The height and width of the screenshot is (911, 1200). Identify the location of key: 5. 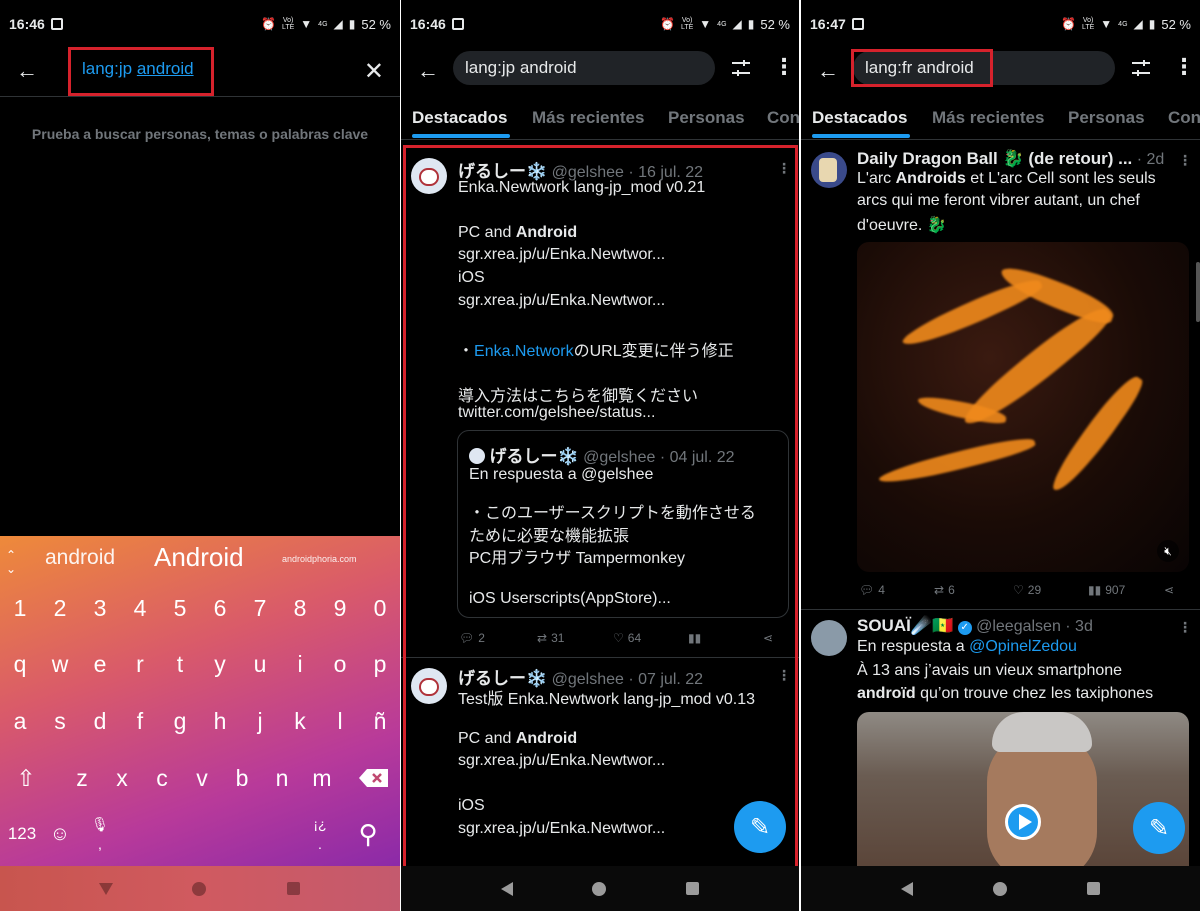
(180, 608).